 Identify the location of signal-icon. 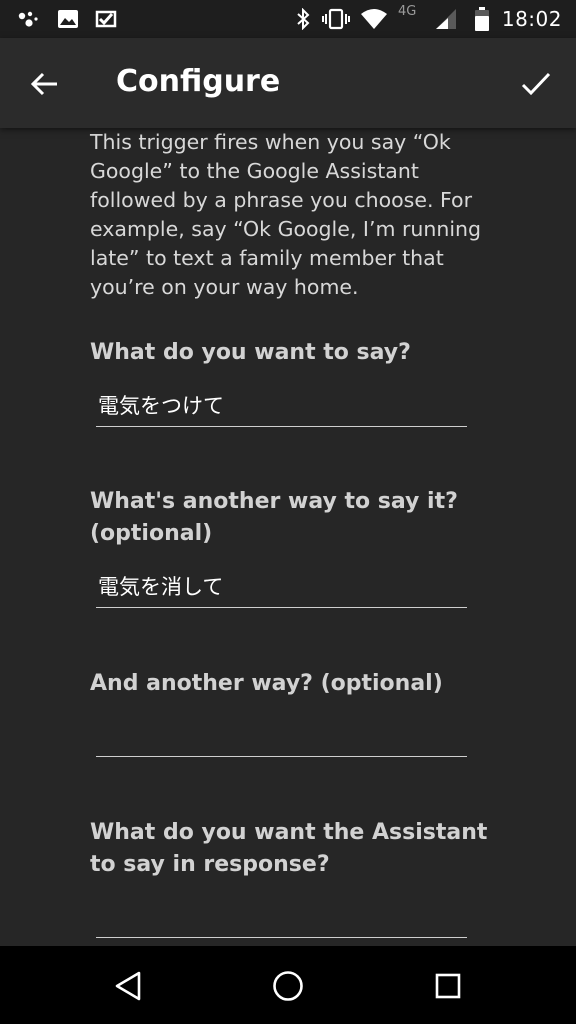
(446, 19).